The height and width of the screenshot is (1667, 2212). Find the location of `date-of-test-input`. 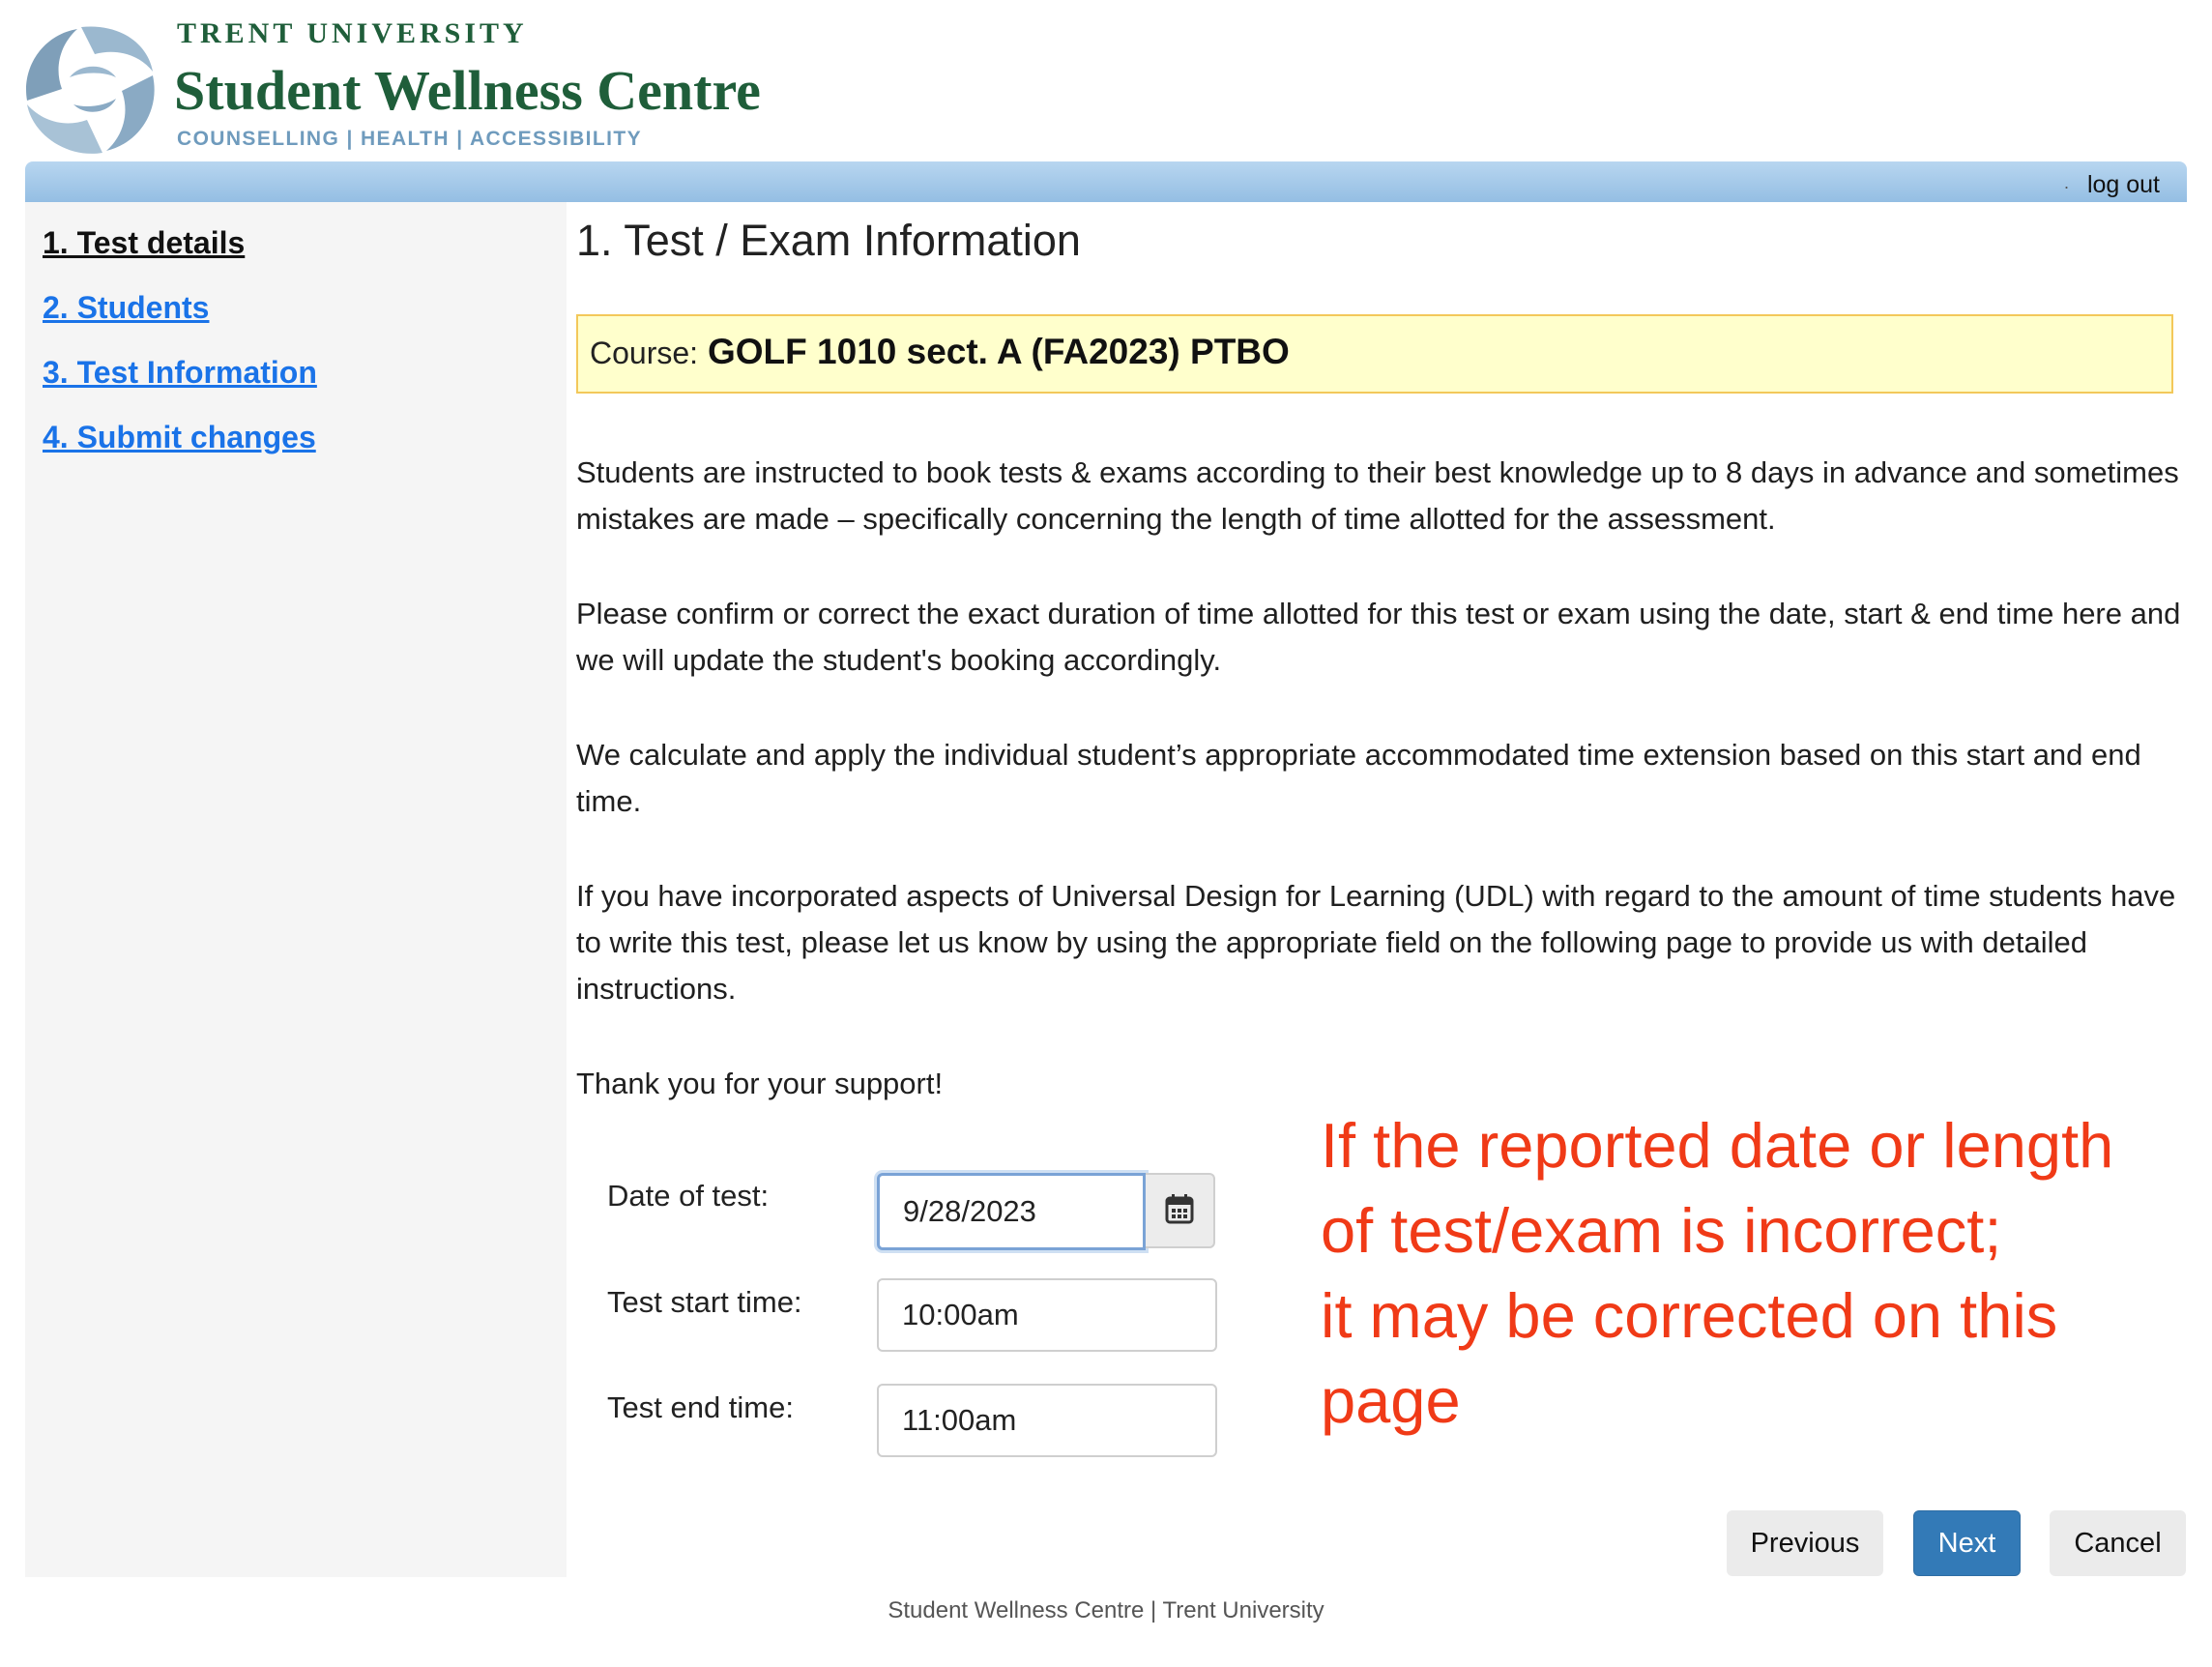

date-of-test-input is located at coordinates (1011, 1211).